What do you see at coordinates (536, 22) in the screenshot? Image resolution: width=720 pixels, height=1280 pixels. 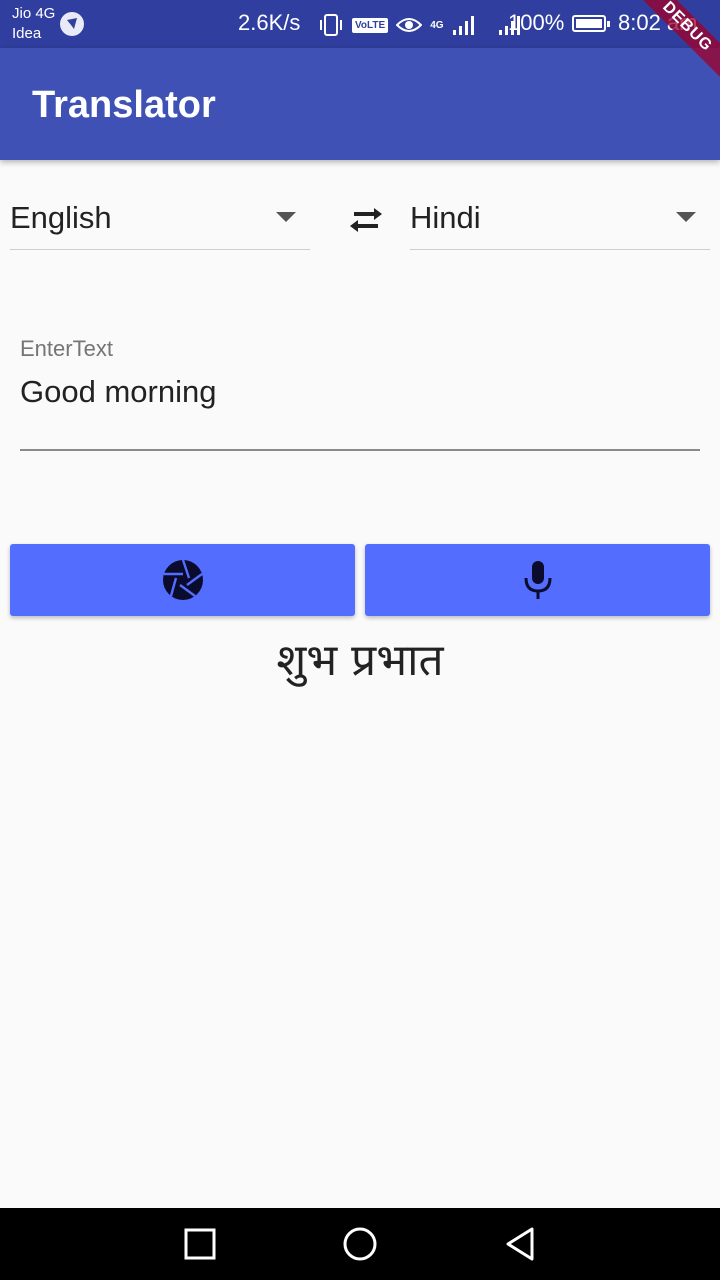 I see `battery-percent: 100%` at bounding box center [536, 22].